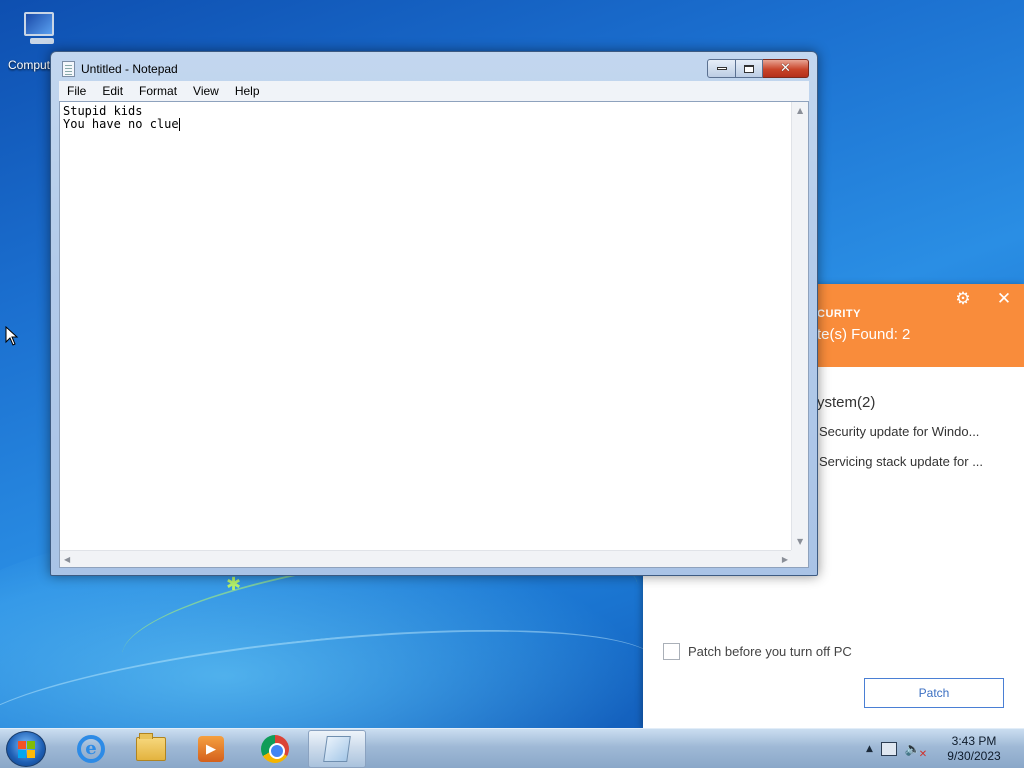  I want to click on scroll-down-icon: ▼, so click(800, 542).